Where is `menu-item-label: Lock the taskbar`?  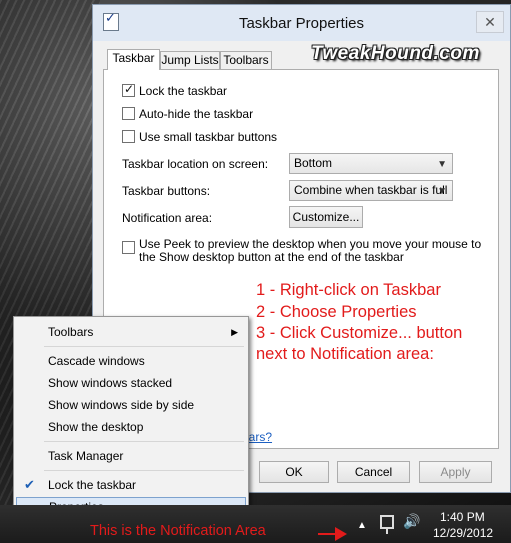 menu-item-label: Lock the taskbar is located at coordinates (92, 485).